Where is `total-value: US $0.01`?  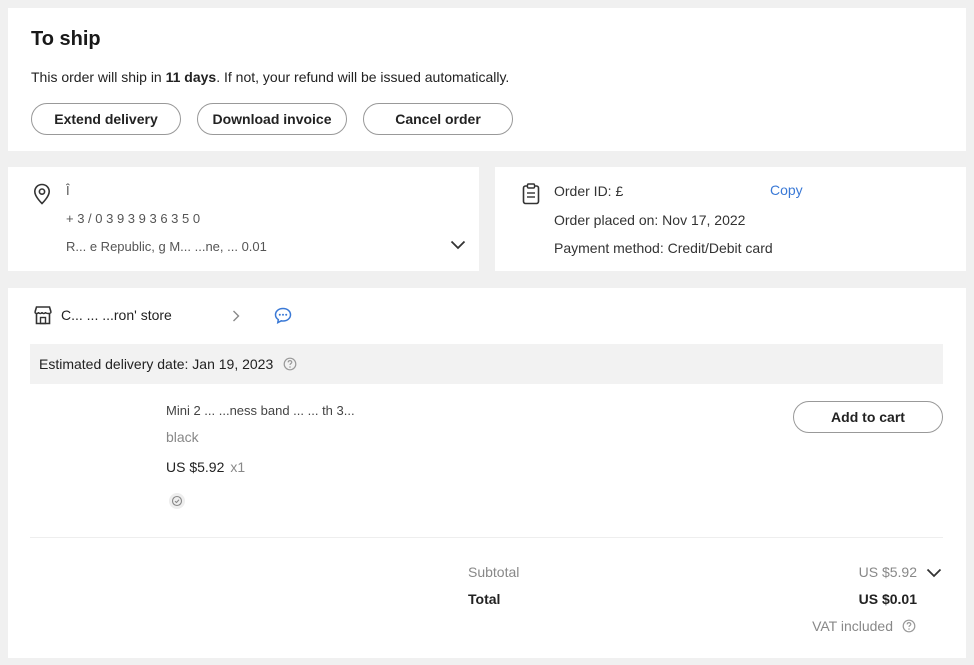 total-value: US $0.01 is located at coordinates (887, 599).